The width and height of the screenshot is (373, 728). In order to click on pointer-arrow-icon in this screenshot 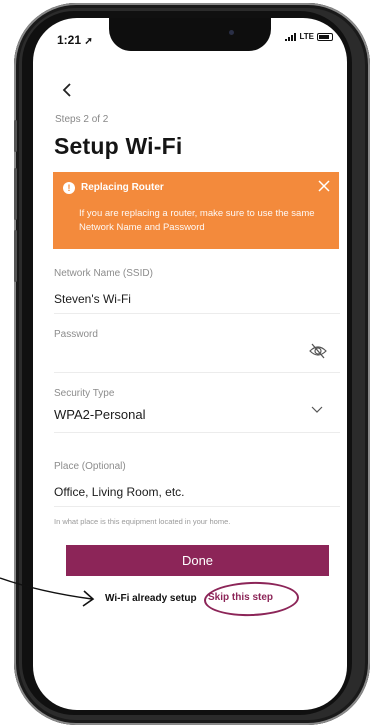, I will do `click(47, 592)`.